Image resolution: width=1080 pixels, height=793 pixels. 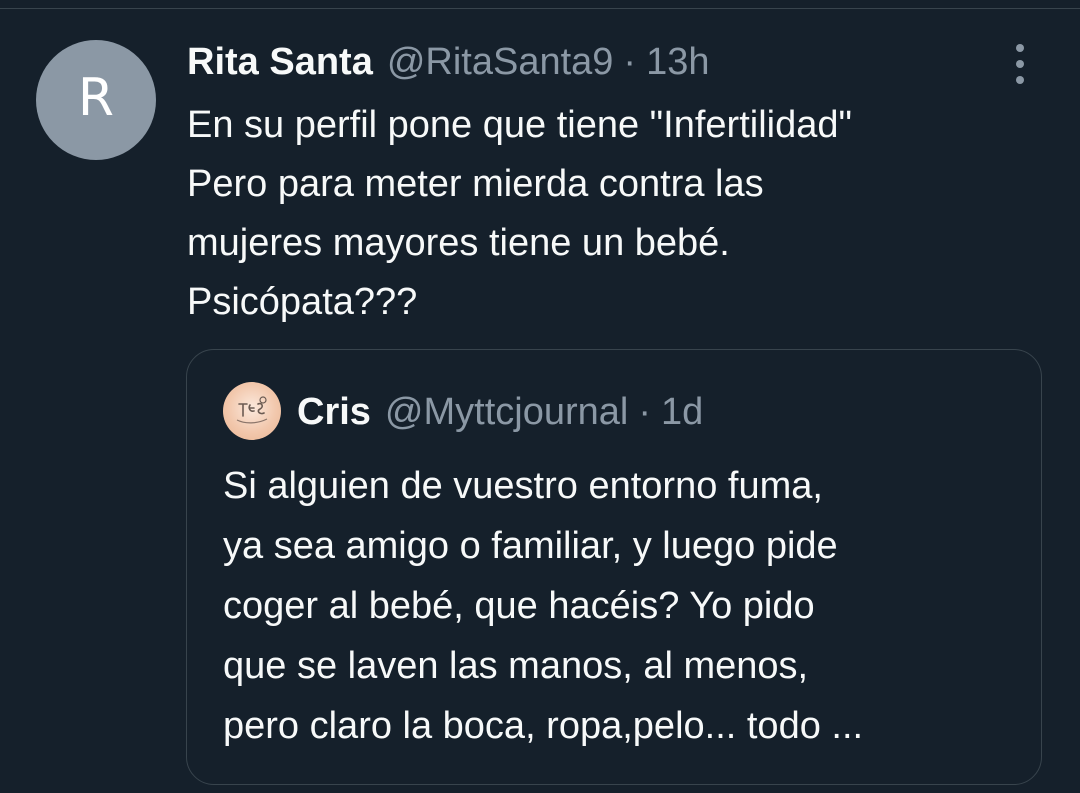 What do you see at coordinates (516, 666) in the screenshot?
I see `quoted-text-line: que se laven las manos, al menos,` at bounding box center [516, 666].